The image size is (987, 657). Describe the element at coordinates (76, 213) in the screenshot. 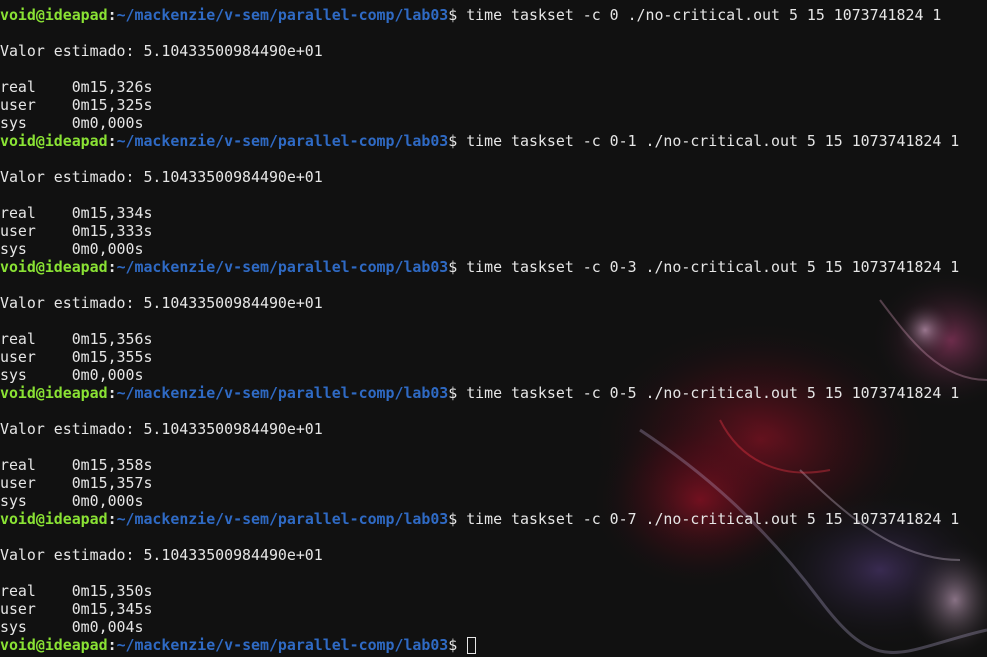

I see `time-real: real 0m15,334s` at that location.